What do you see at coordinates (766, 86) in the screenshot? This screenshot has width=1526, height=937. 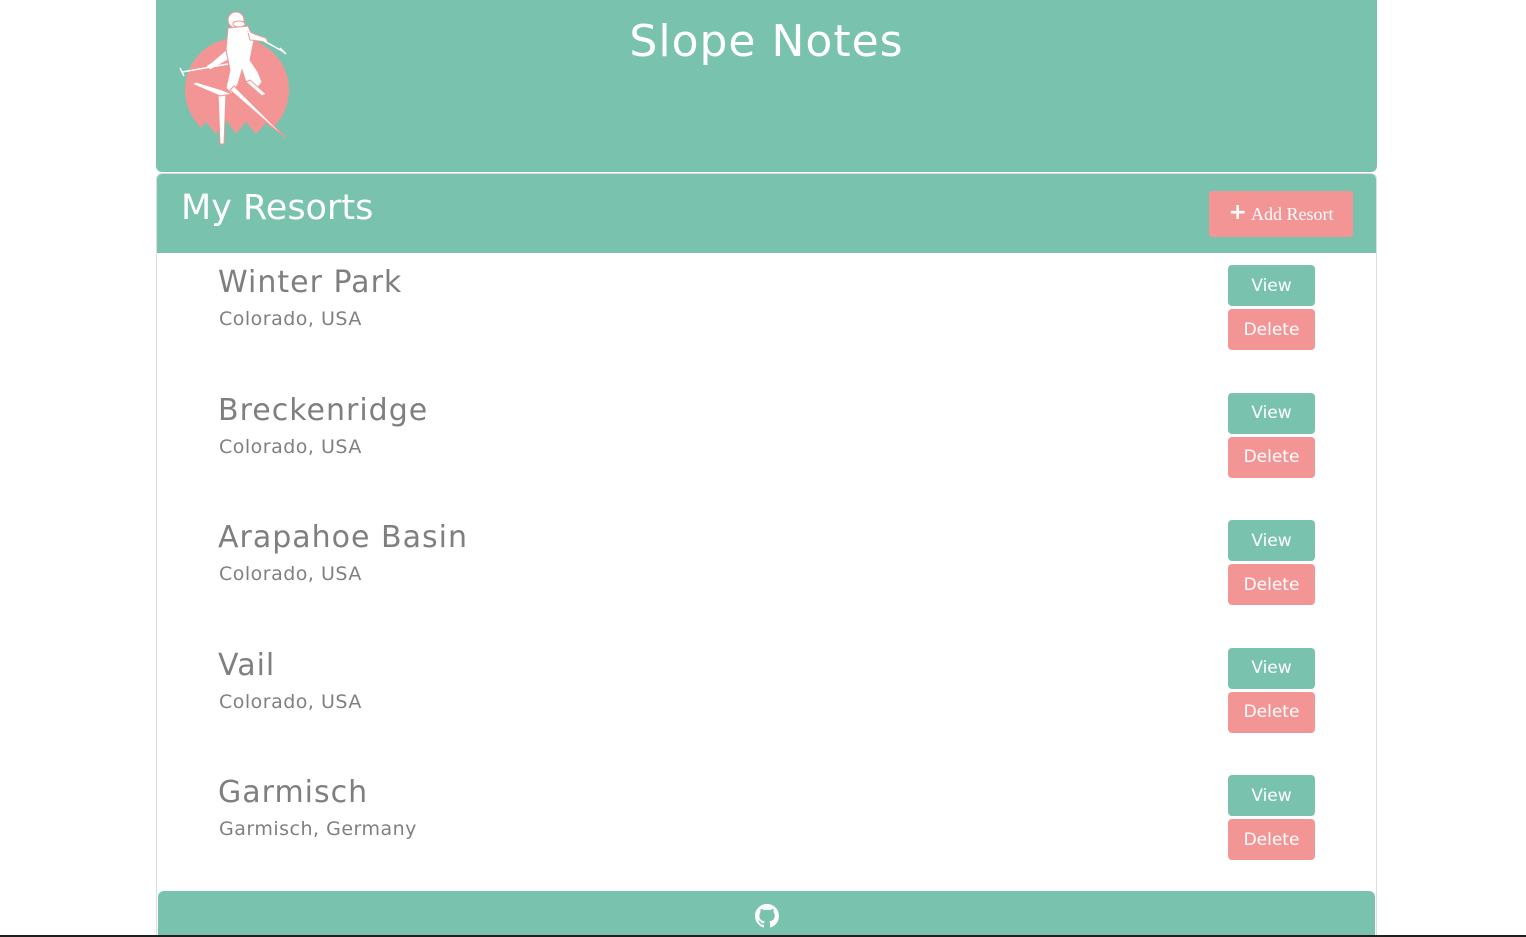 I see `site-header: Slope Notes` at bounding box center [766, 86].